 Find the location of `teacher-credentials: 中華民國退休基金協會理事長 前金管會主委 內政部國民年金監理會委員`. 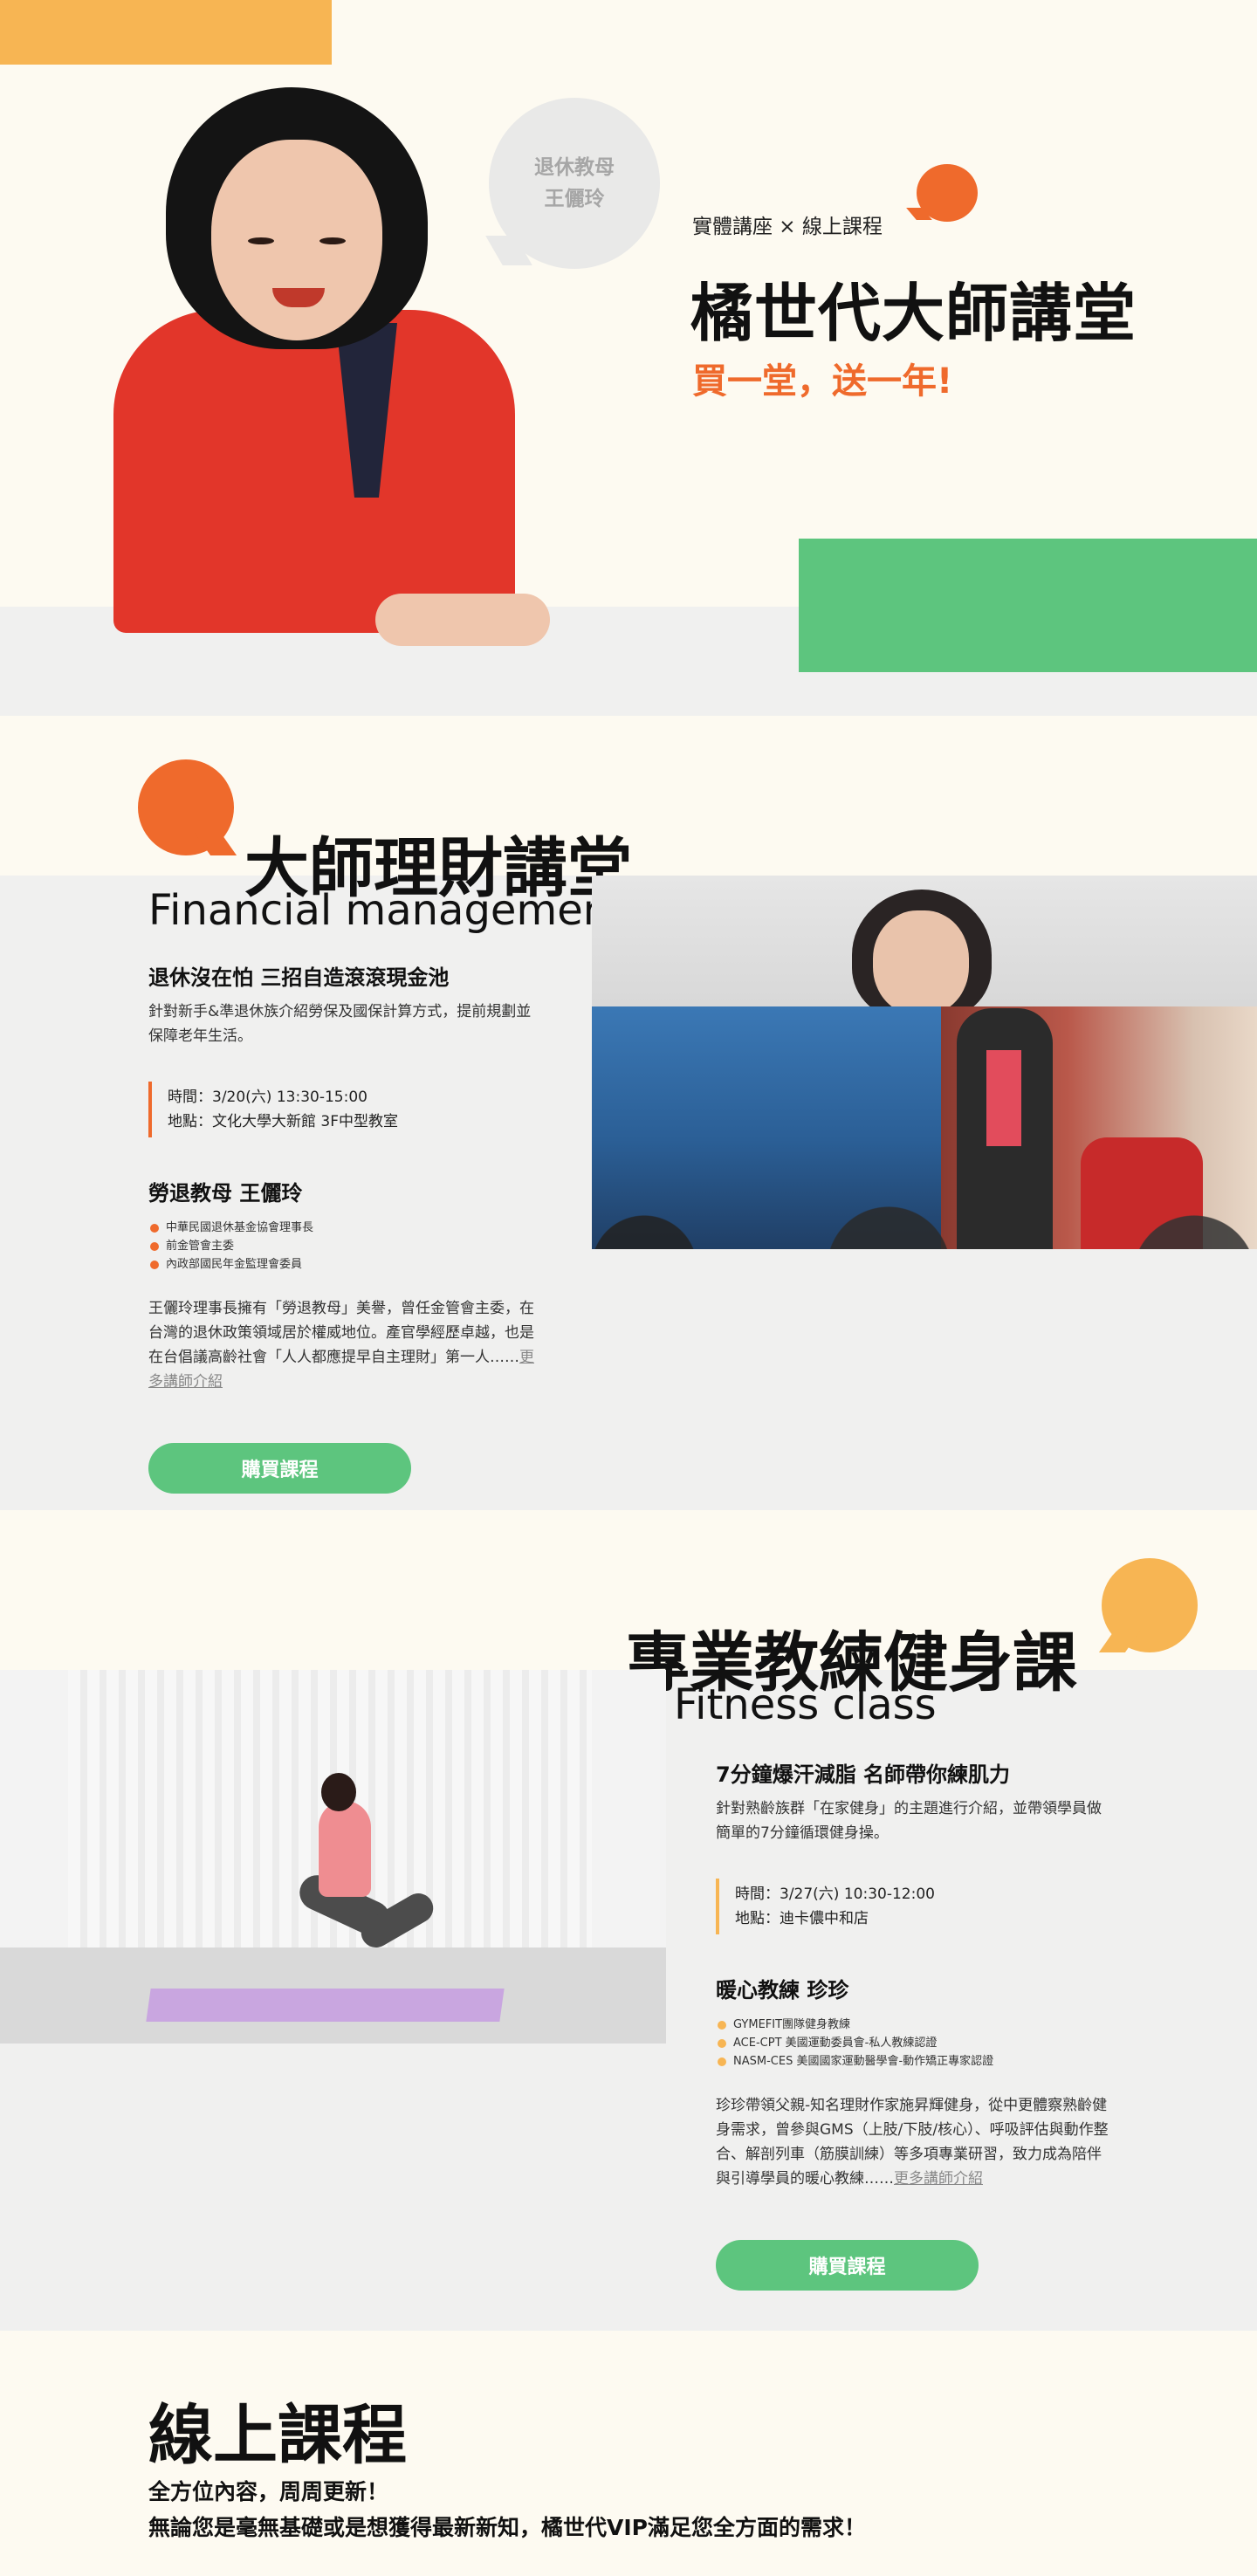

teacher-credentials: 中華民國退休基金協會理事長 前金管會主委 內政部國民年金監理會委員 is located at coordinates (347, 1246).